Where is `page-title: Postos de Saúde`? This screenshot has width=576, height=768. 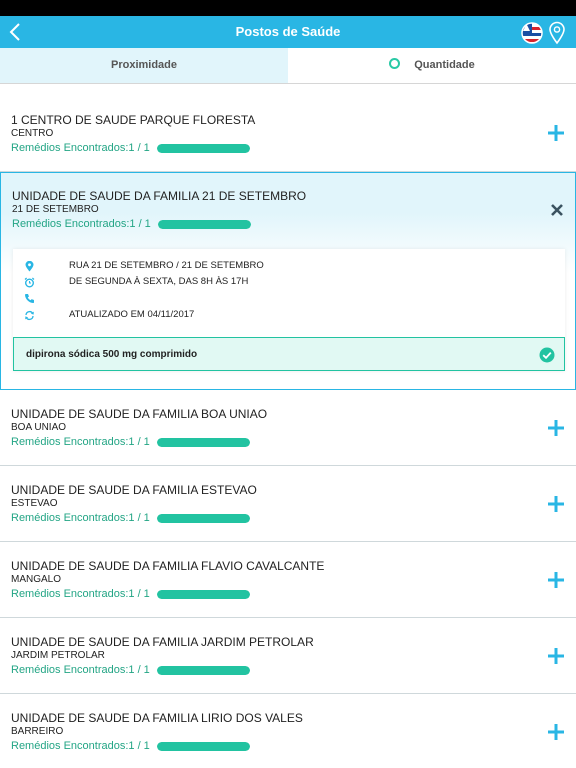
page-title: Postos de Saúde is located at coordinates (288, 31).